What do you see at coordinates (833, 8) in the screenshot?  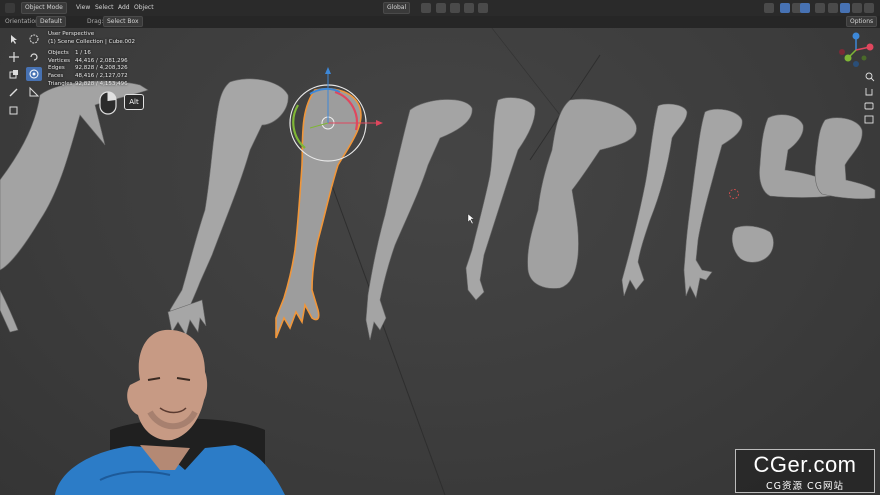 I see `shading-wireframe-icon` at bounding box center [833, 8].